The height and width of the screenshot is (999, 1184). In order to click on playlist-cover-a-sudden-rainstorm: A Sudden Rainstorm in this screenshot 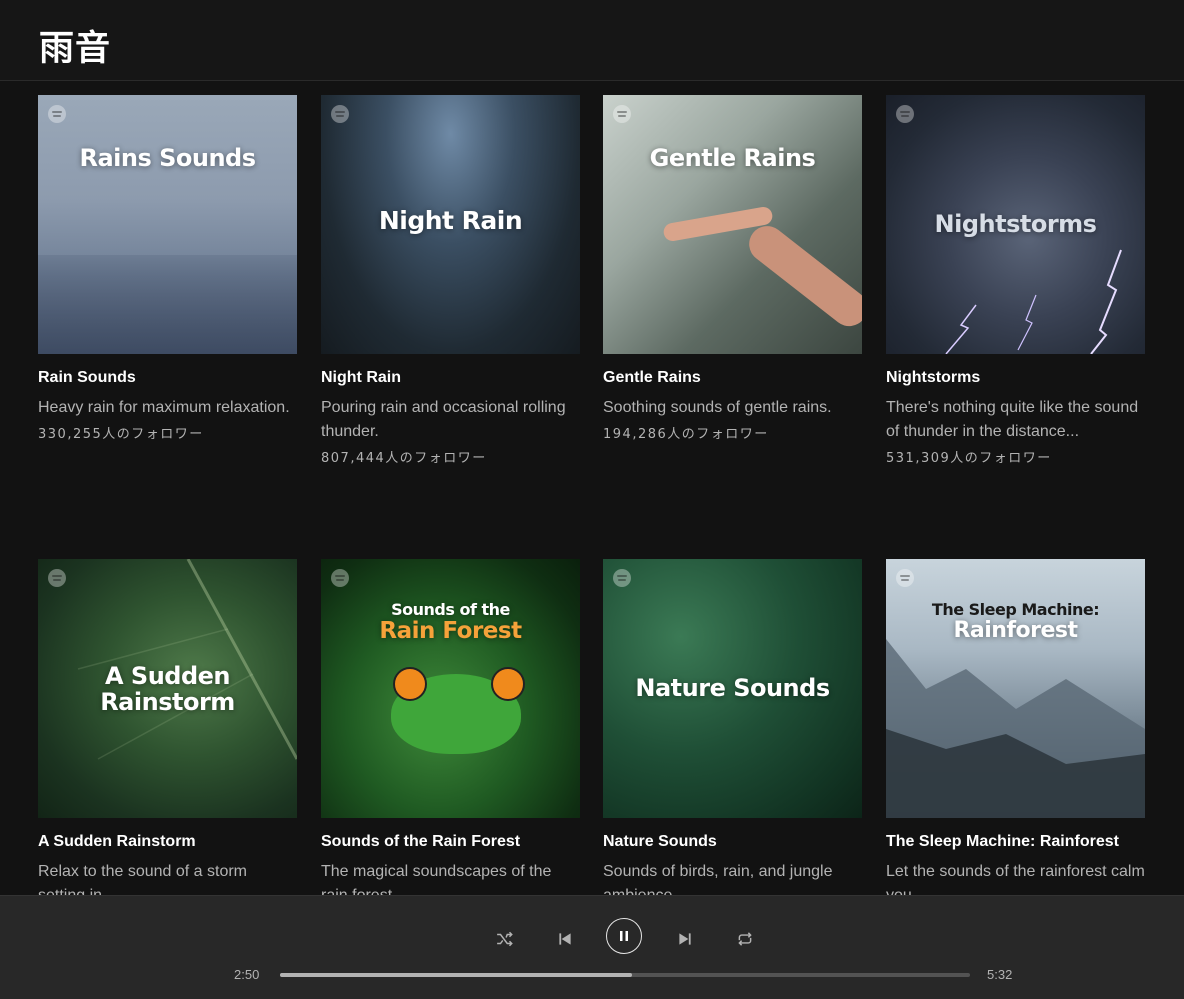, I will do `click(167, 688)`.